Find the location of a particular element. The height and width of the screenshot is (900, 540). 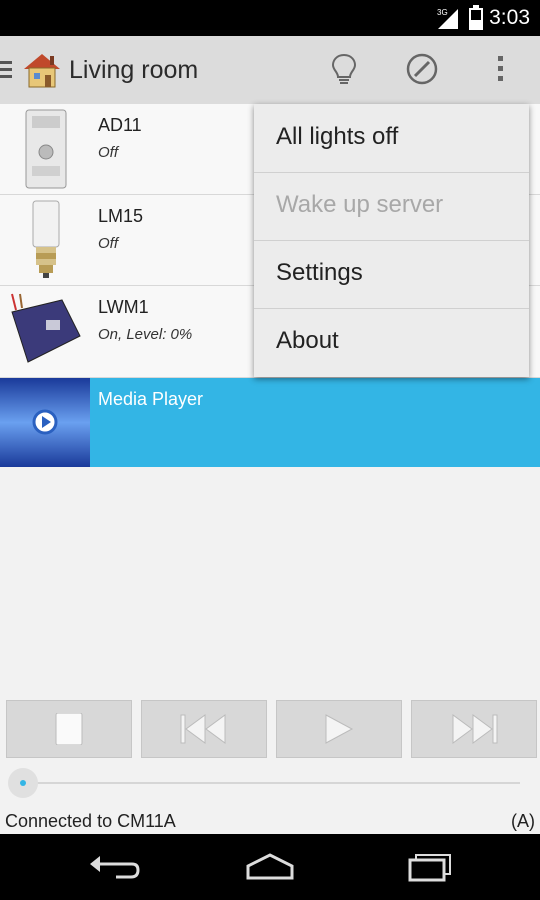

disable-icon is located at coordinates (422, 69).